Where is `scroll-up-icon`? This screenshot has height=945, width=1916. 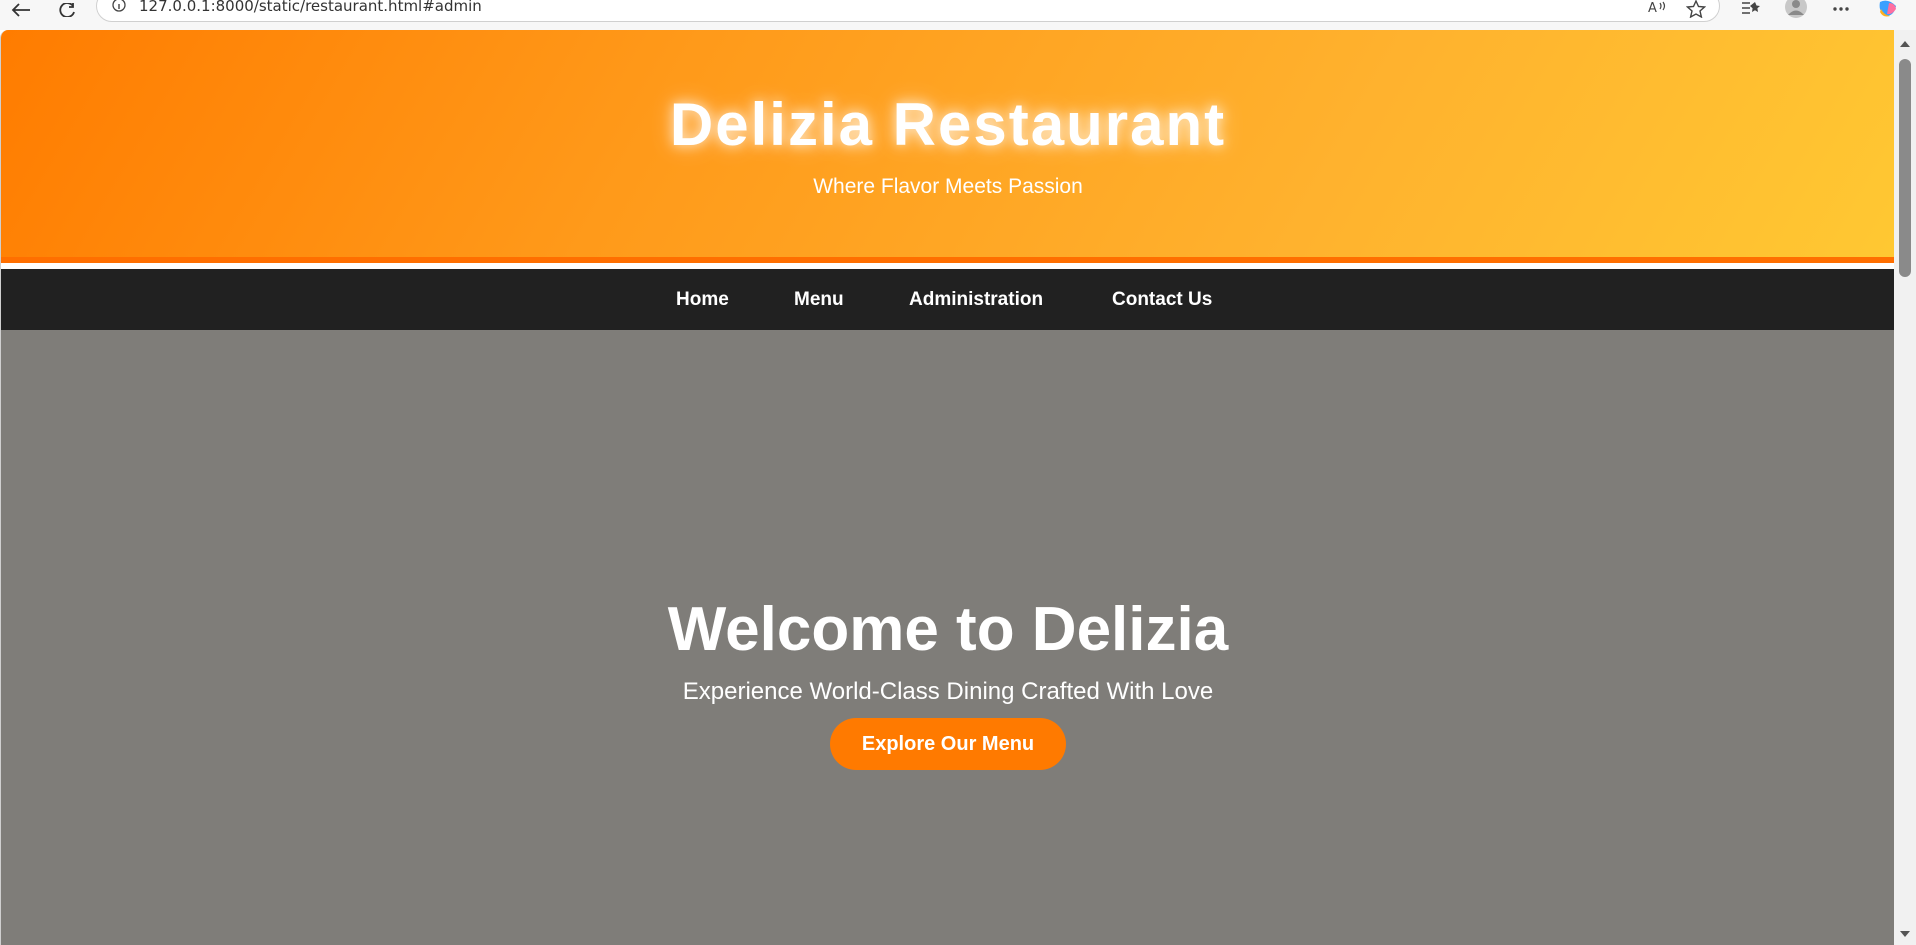 scroll-up-icon is located at coordinates (1905, 44).